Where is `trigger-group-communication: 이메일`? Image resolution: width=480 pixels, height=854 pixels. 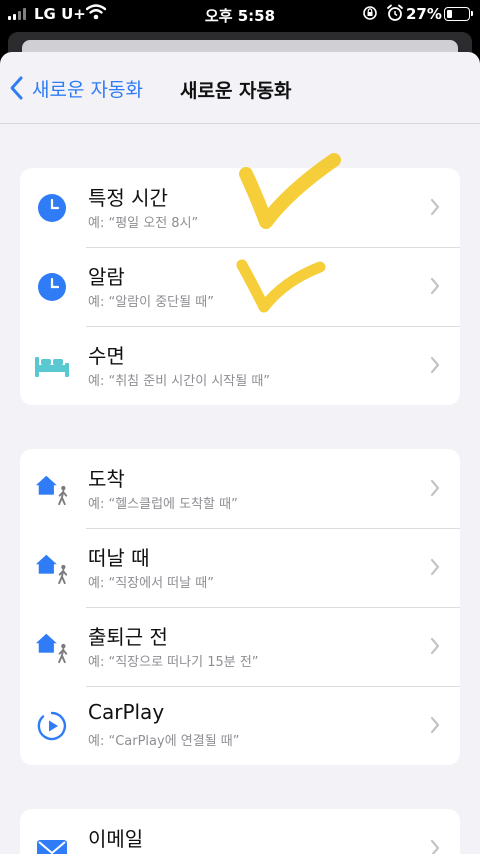
trigger-group-communication: 이메일 is located at coordinates (240, 831).